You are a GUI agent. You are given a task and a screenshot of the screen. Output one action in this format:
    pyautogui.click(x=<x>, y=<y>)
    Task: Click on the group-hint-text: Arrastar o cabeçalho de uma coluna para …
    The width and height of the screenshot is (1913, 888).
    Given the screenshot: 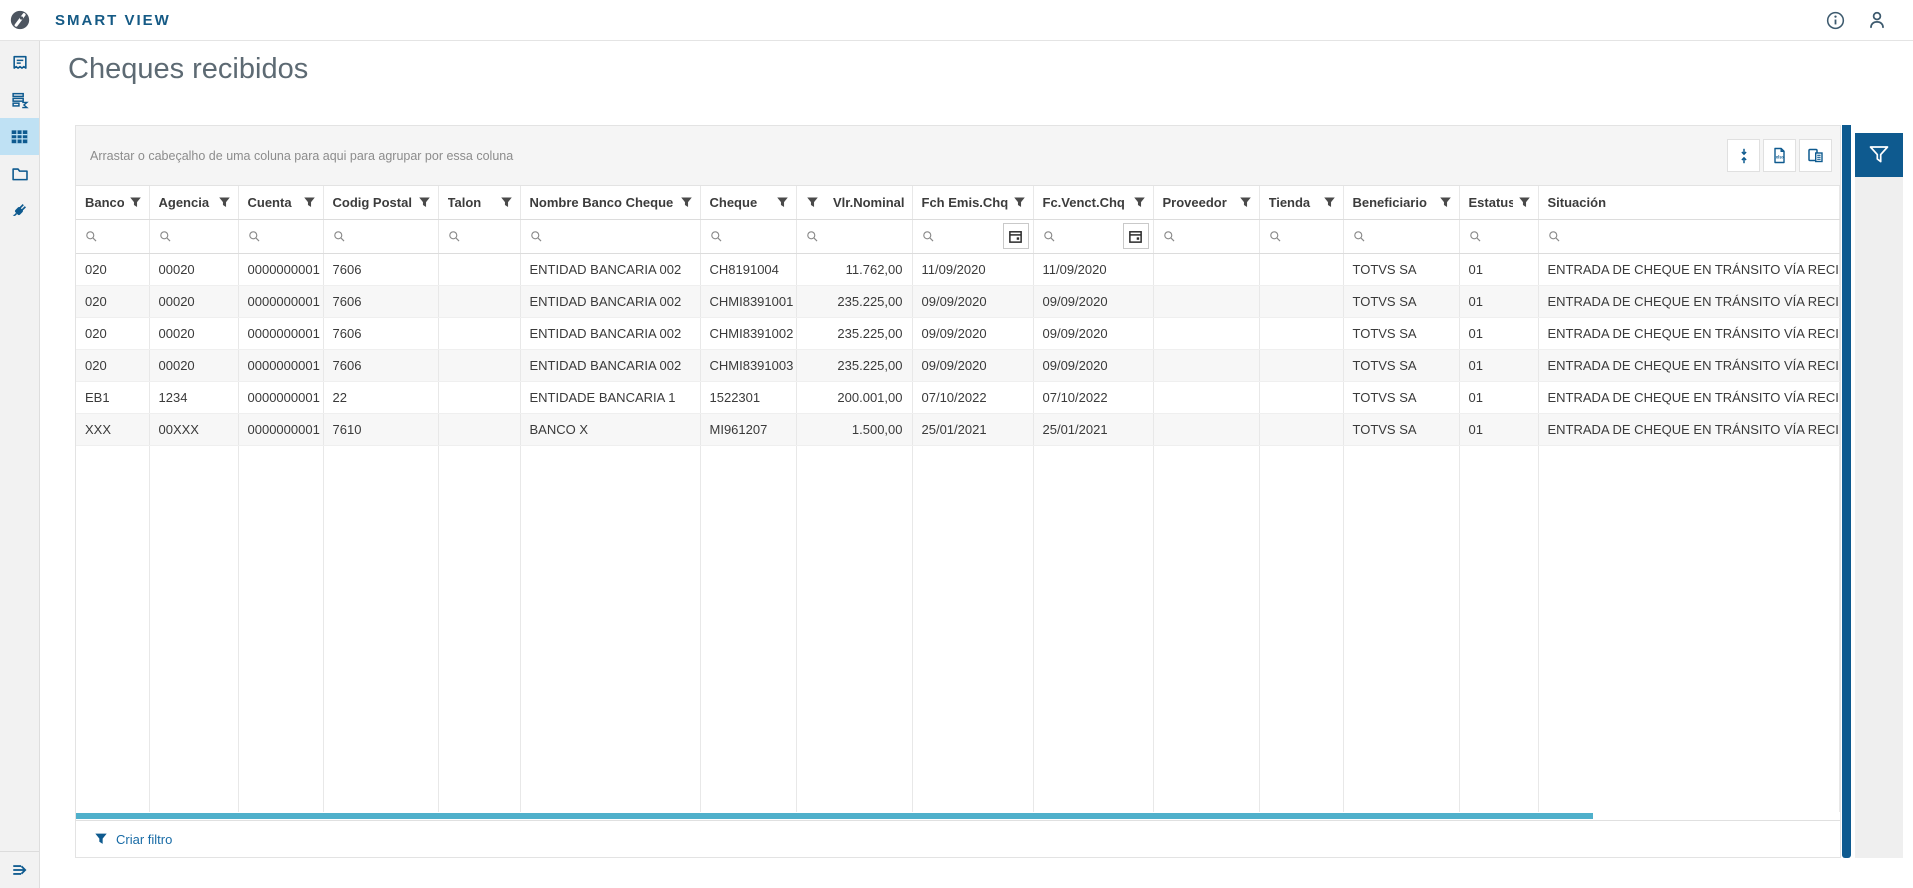 What is the action you would take?
    pyautogui.click(x=302, y=155)
    